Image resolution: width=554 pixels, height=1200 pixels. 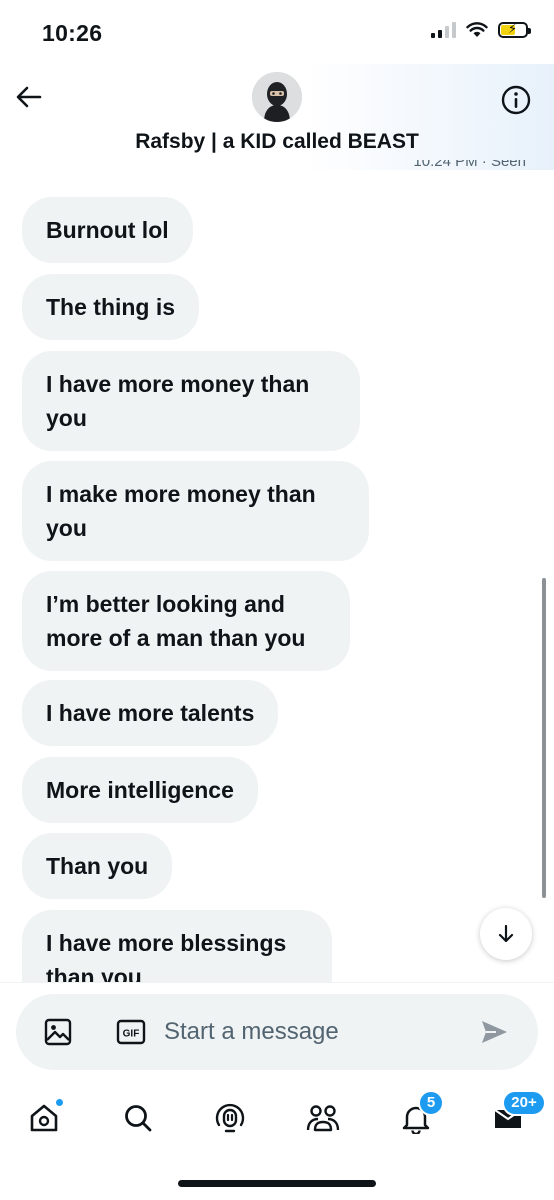 I want to click on message-bubble: More intelligence, so click(x=140, y=790).